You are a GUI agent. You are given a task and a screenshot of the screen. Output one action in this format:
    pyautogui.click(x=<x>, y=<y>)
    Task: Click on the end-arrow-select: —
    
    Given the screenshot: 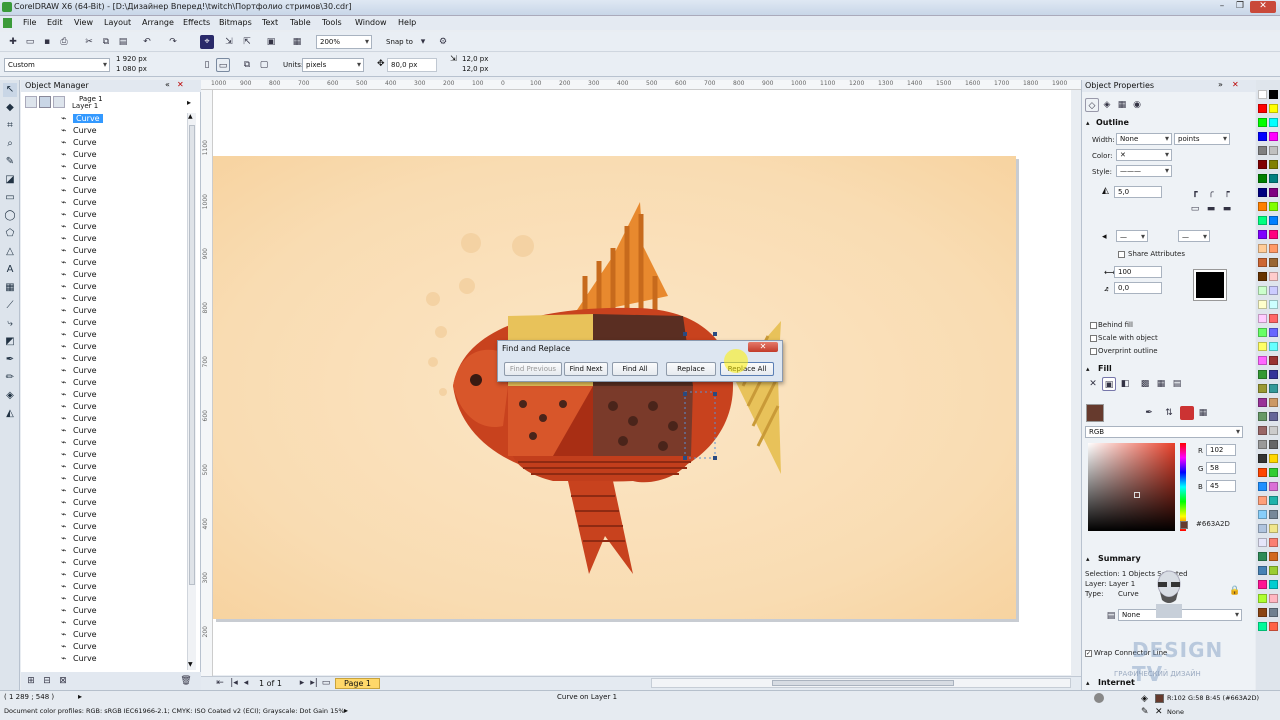 What is the action you would take?
    pyautogui.click(x=1194, y=236)
    